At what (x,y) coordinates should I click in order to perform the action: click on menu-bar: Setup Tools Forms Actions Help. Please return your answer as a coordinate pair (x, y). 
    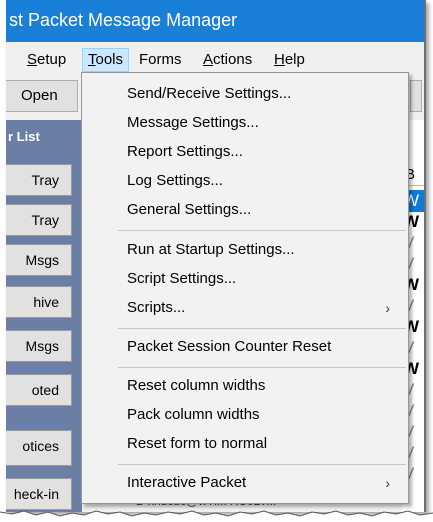
    Looking at the image, I should click on (215, 60).